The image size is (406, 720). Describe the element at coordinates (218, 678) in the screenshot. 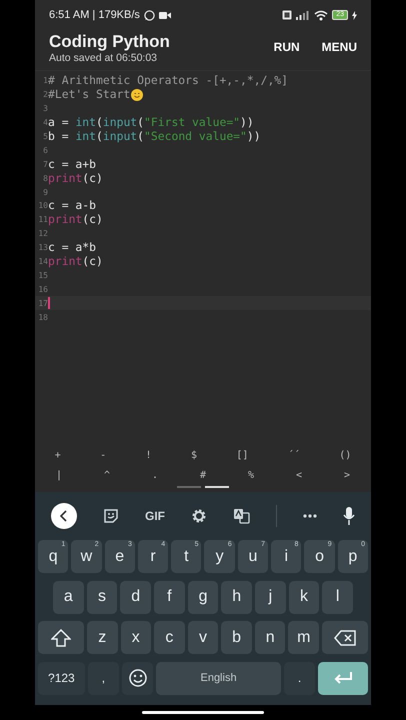

I see `space-bar: English` at that location.